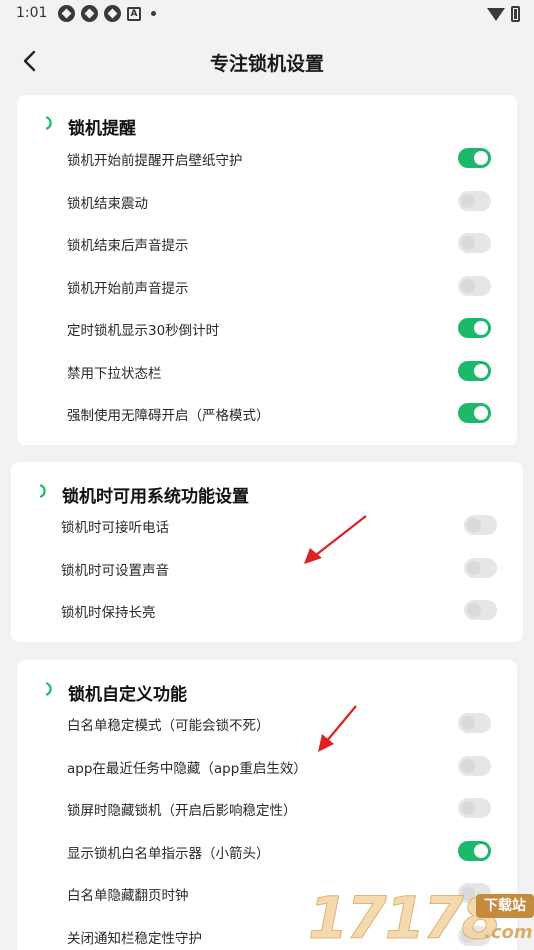  I want to click on a-notification-icon: A, so click(134, 13).